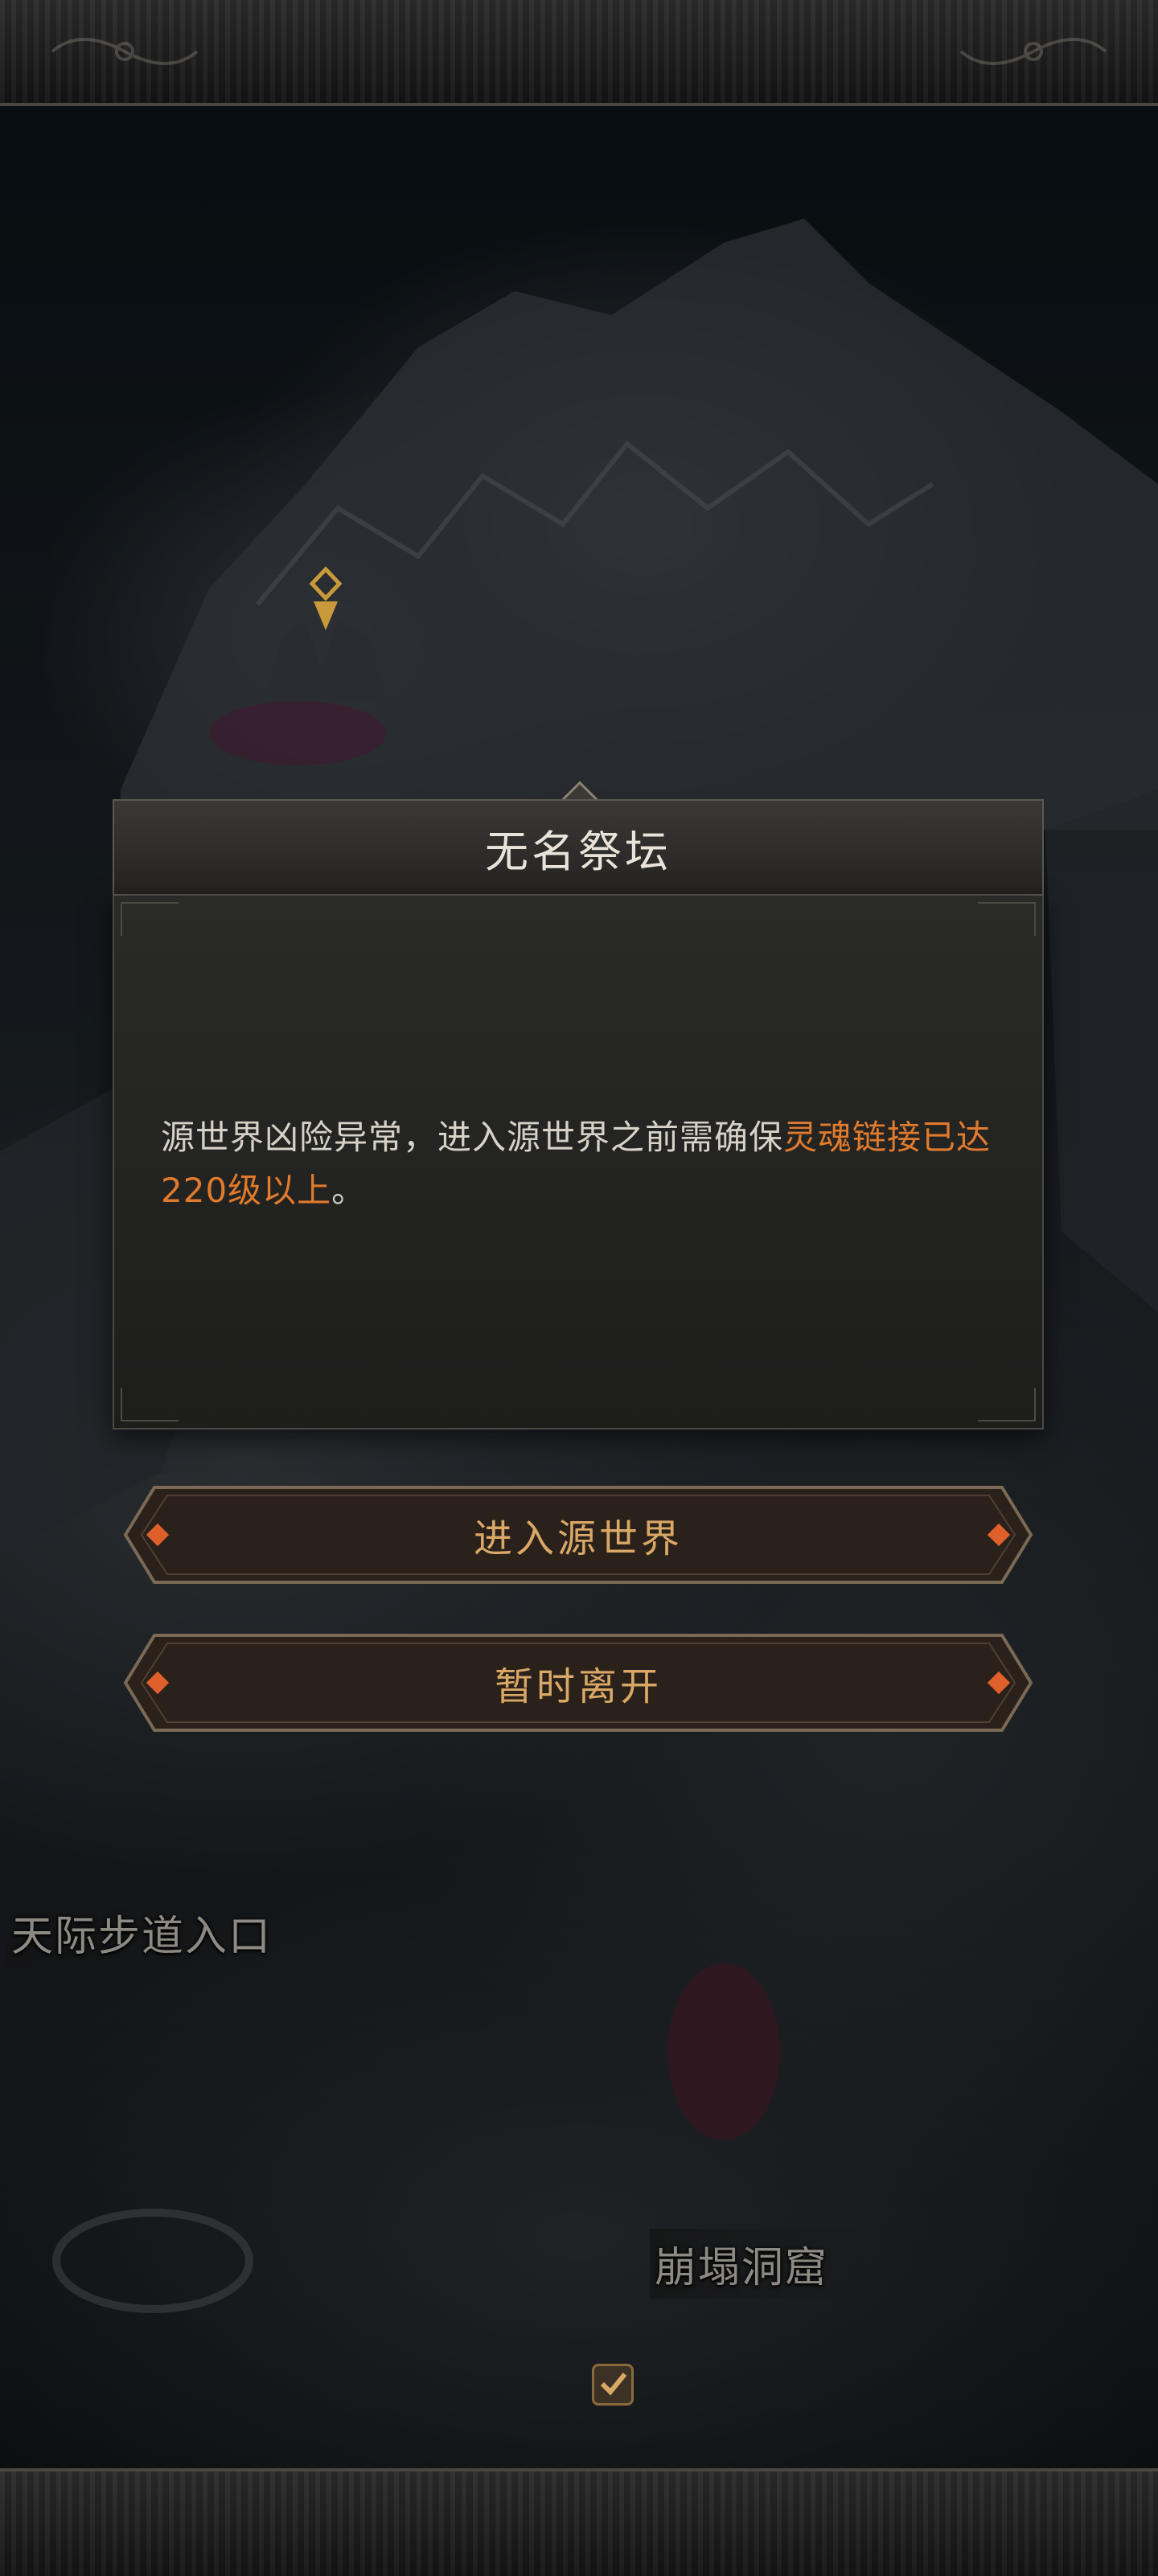  I want to click on leave-for-now-button: 暂时离开, so click(578, 1682).